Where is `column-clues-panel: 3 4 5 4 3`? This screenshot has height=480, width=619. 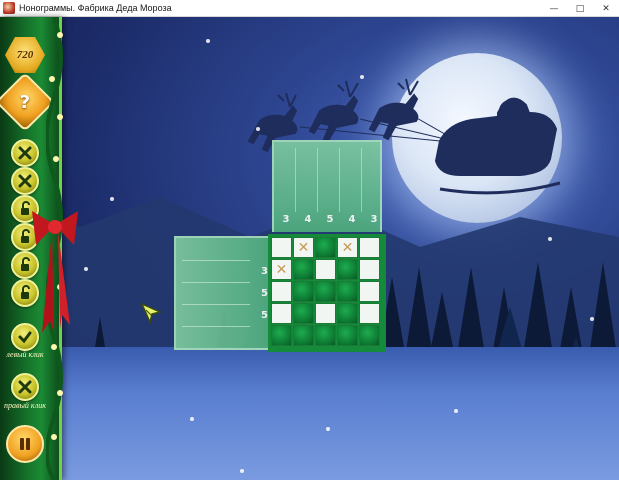
column-clues-panel: 3 4 5 4 3 is located at coordinates (327, 186).